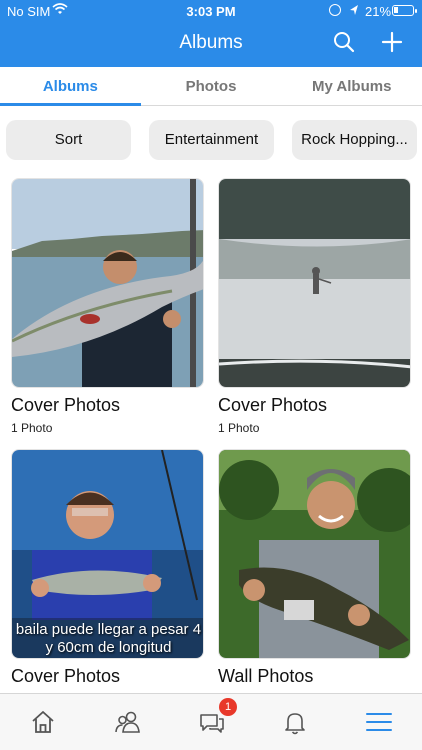 The image size is (422, 750). I want to click on segment-tabs: Albums Photos My Albums, so click(211, 86).